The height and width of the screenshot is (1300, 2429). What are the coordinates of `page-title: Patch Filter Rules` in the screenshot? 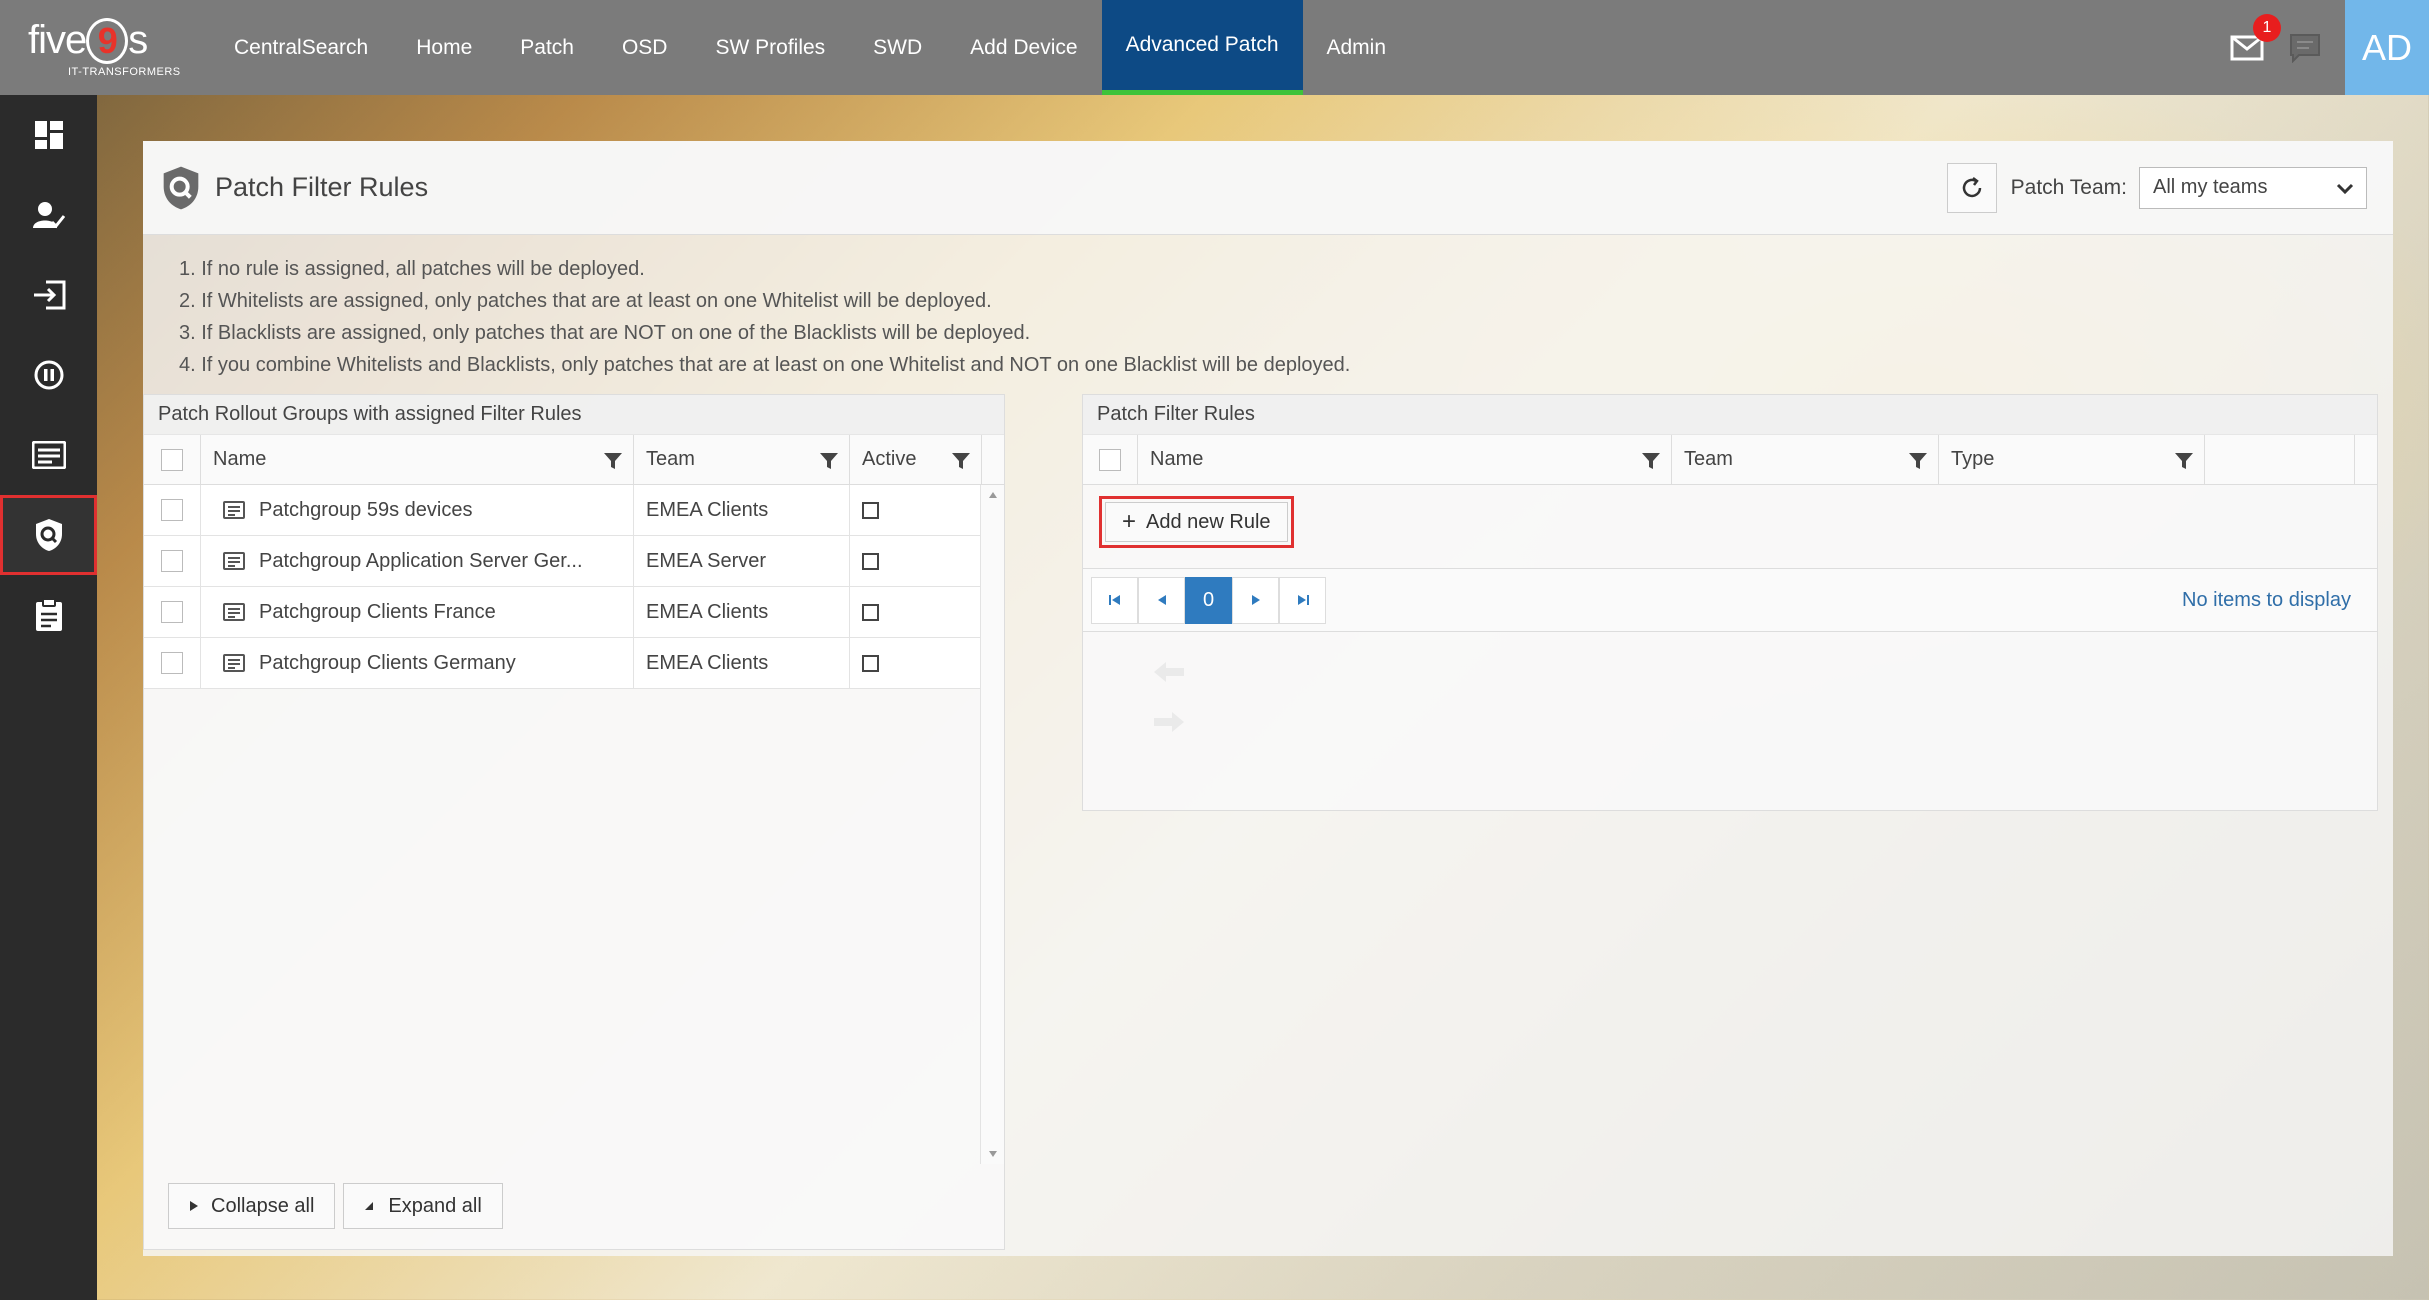 It's located at (322, 187).